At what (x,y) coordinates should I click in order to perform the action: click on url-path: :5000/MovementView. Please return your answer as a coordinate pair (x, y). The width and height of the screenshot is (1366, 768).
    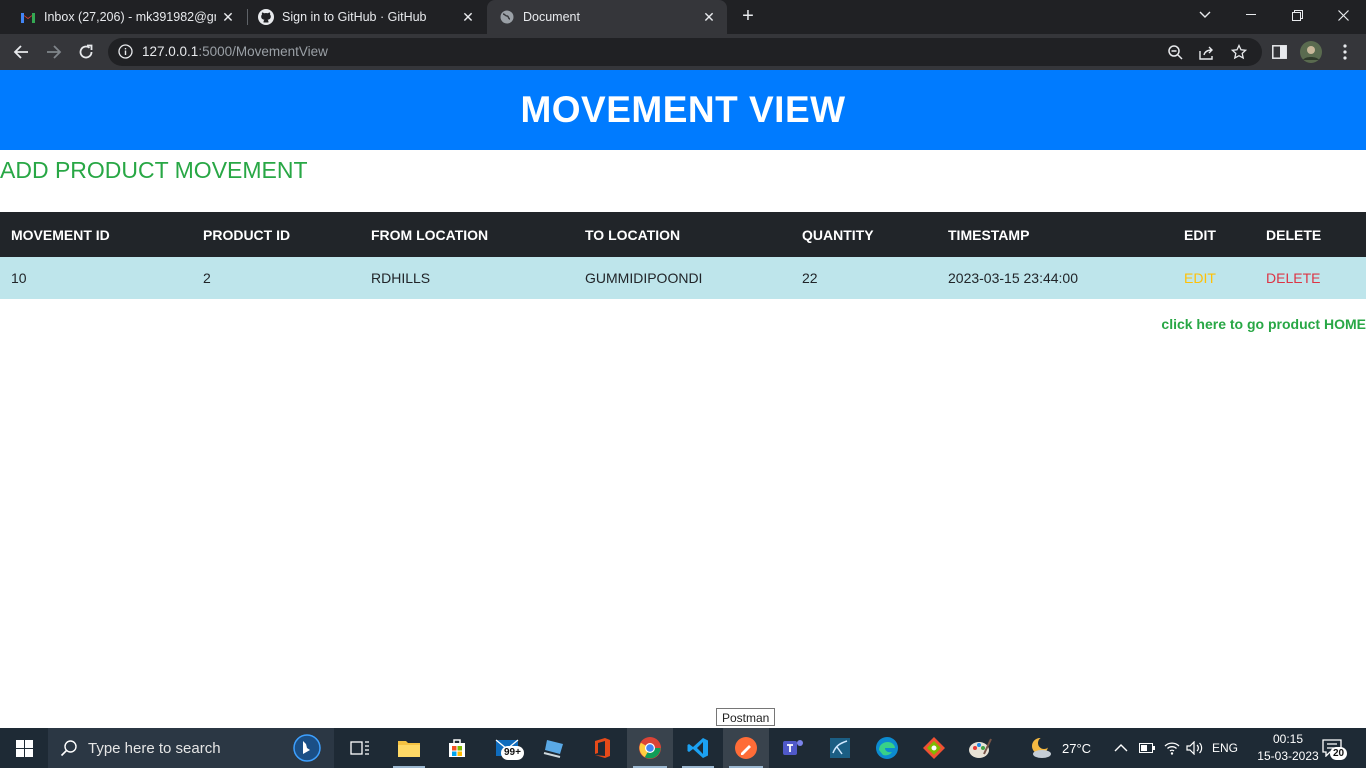
    Looking at the image, I should click on (263, 51).